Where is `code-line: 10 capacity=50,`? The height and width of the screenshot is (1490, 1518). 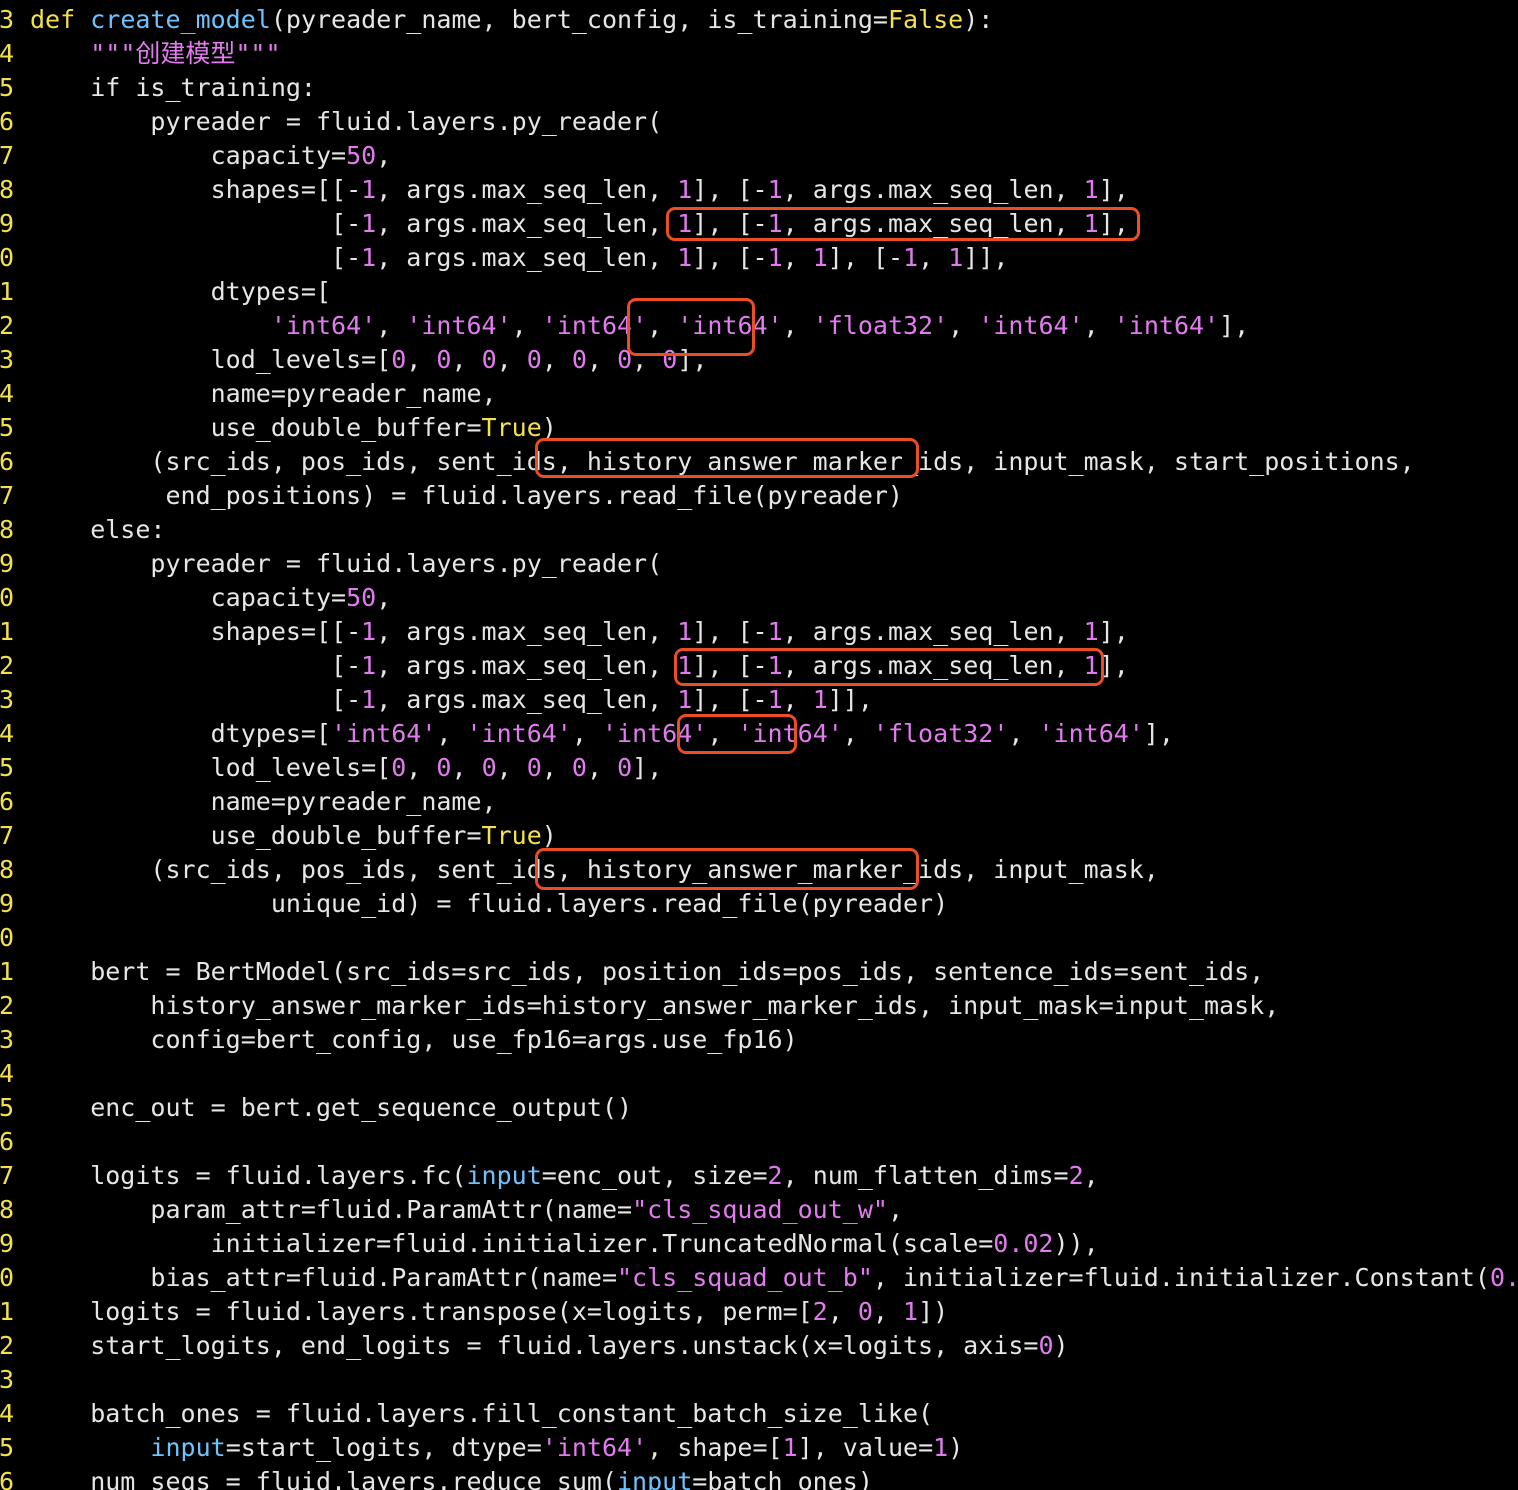 code-line: 10 capacity=50, is located at coordinates (759, 598).